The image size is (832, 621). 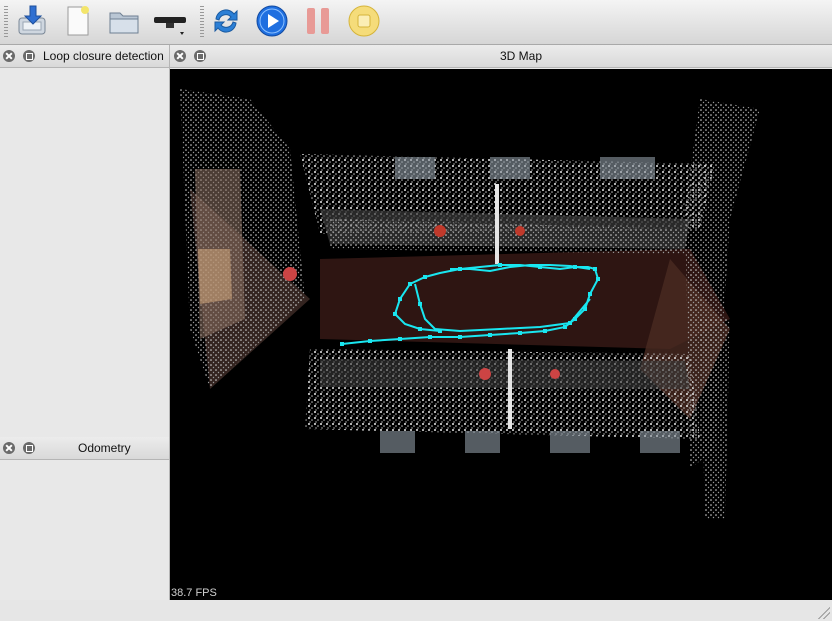 I want to click on odometry-pane, so click(x=84, y=530).